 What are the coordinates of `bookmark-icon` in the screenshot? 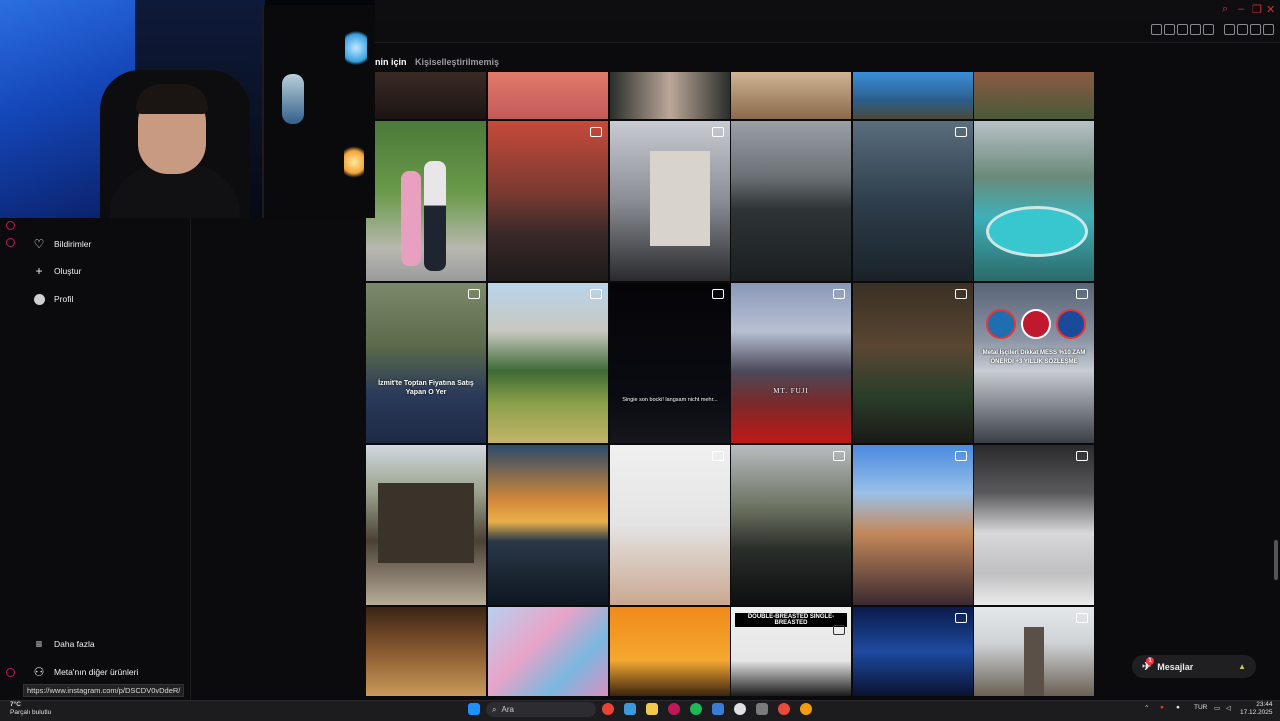 It's located at (1156, 29).